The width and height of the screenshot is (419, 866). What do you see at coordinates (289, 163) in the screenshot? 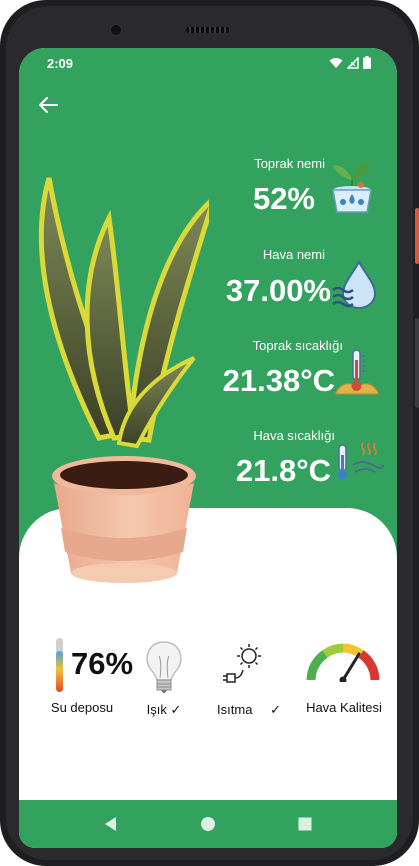
I see `soil-moisture-label: Toprak nemi` at bounding box center [289, 163].